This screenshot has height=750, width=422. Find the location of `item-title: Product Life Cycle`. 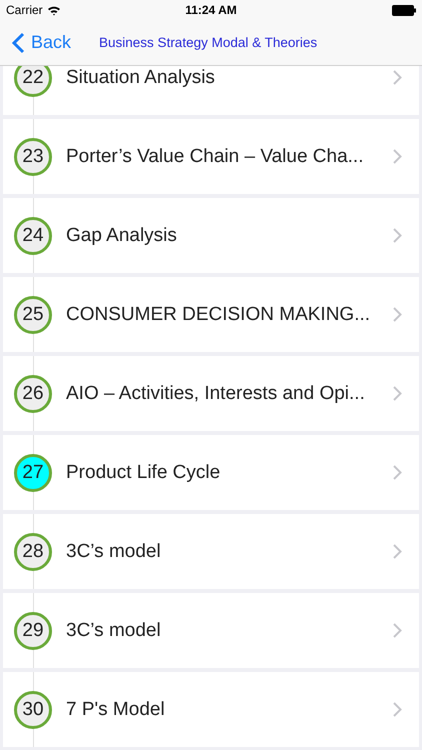

item-title: Product Life Cycle is located at coordinates (144, 473).